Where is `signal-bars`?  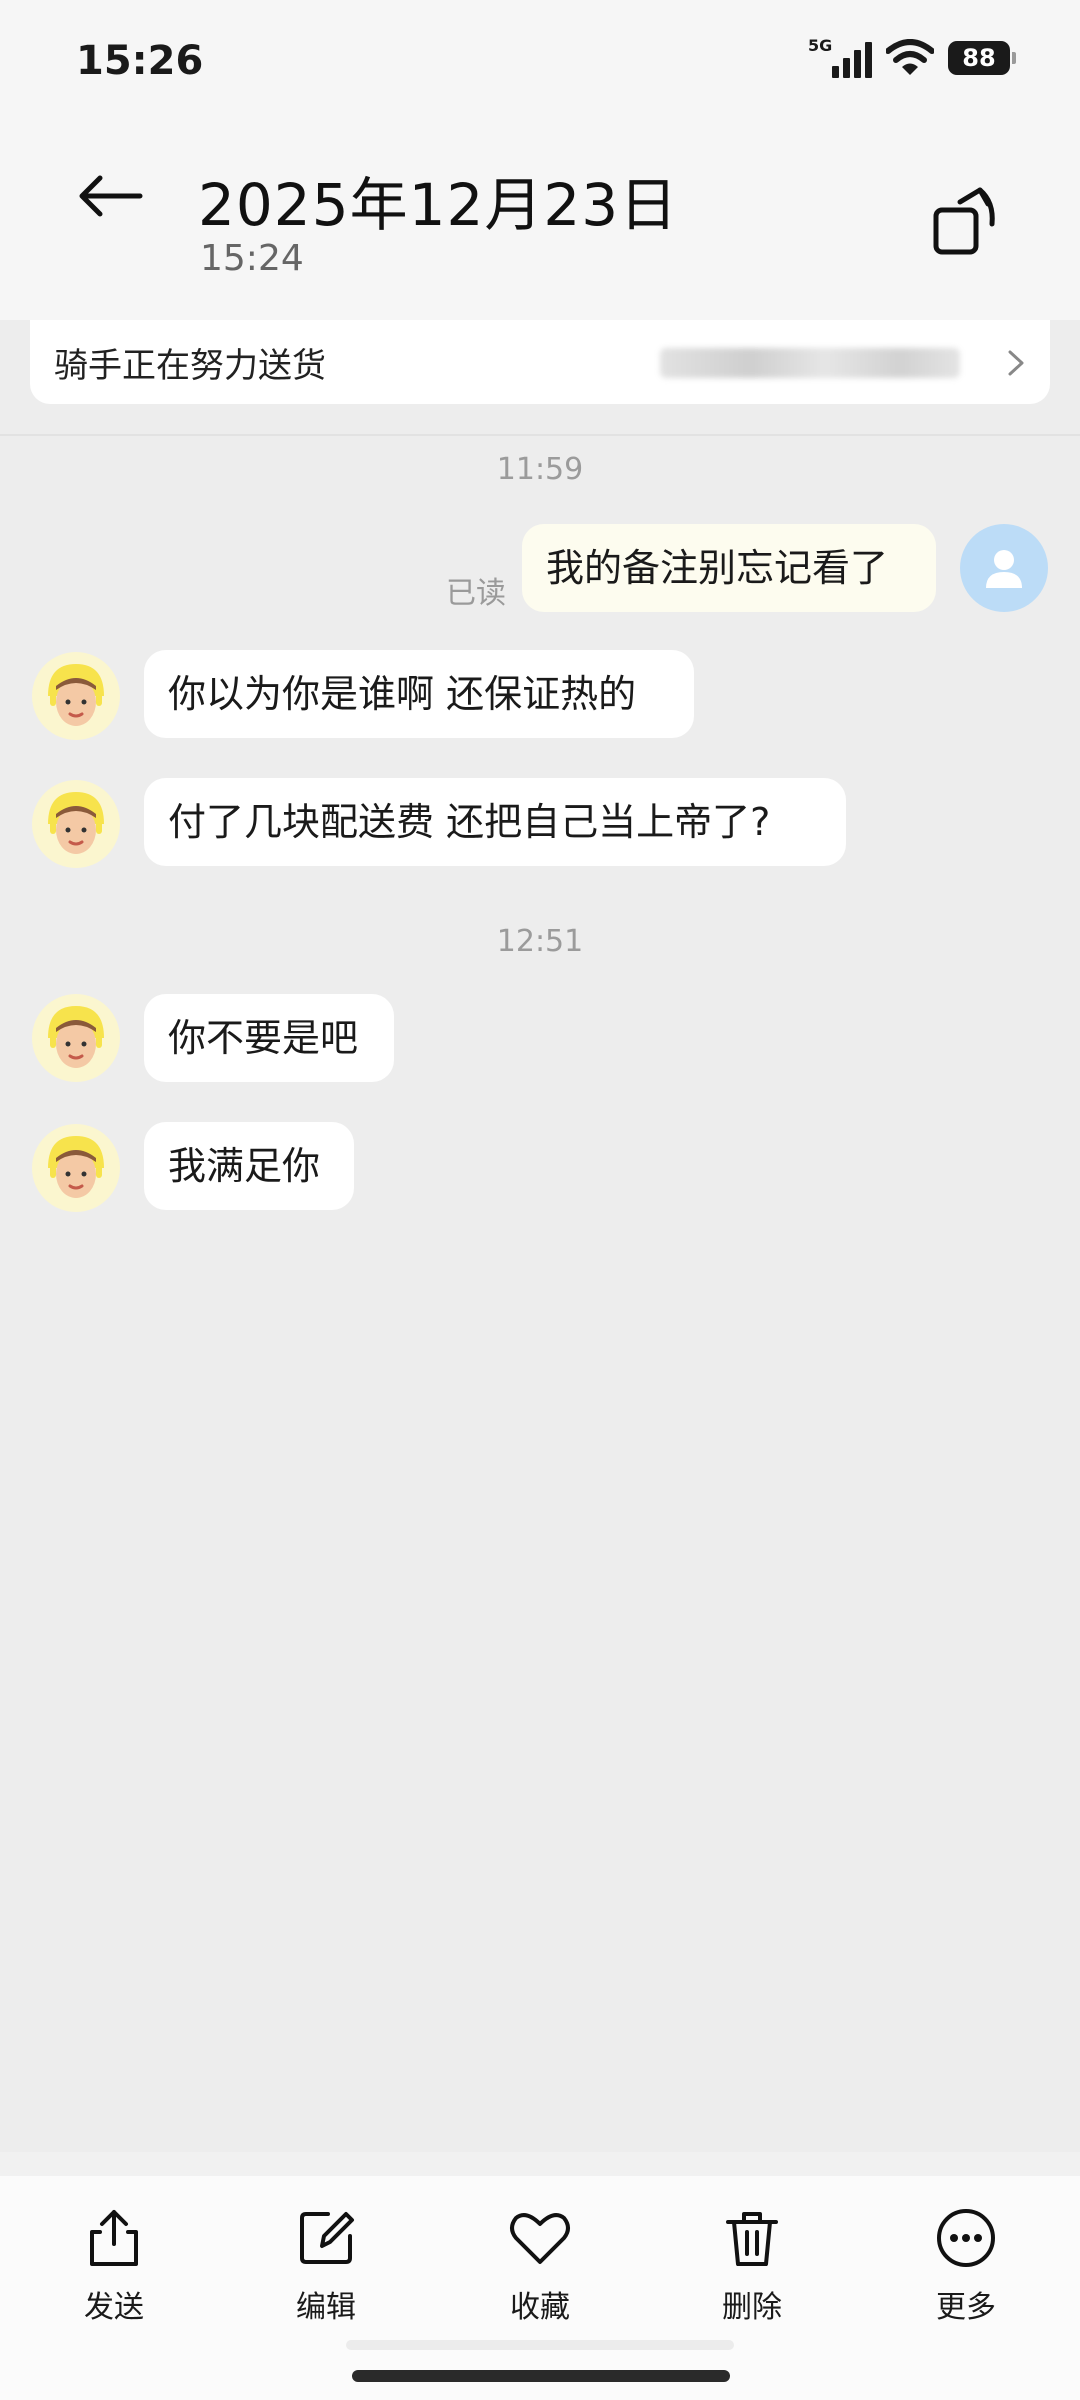 signal-bars is located at coordinates (852, 60).